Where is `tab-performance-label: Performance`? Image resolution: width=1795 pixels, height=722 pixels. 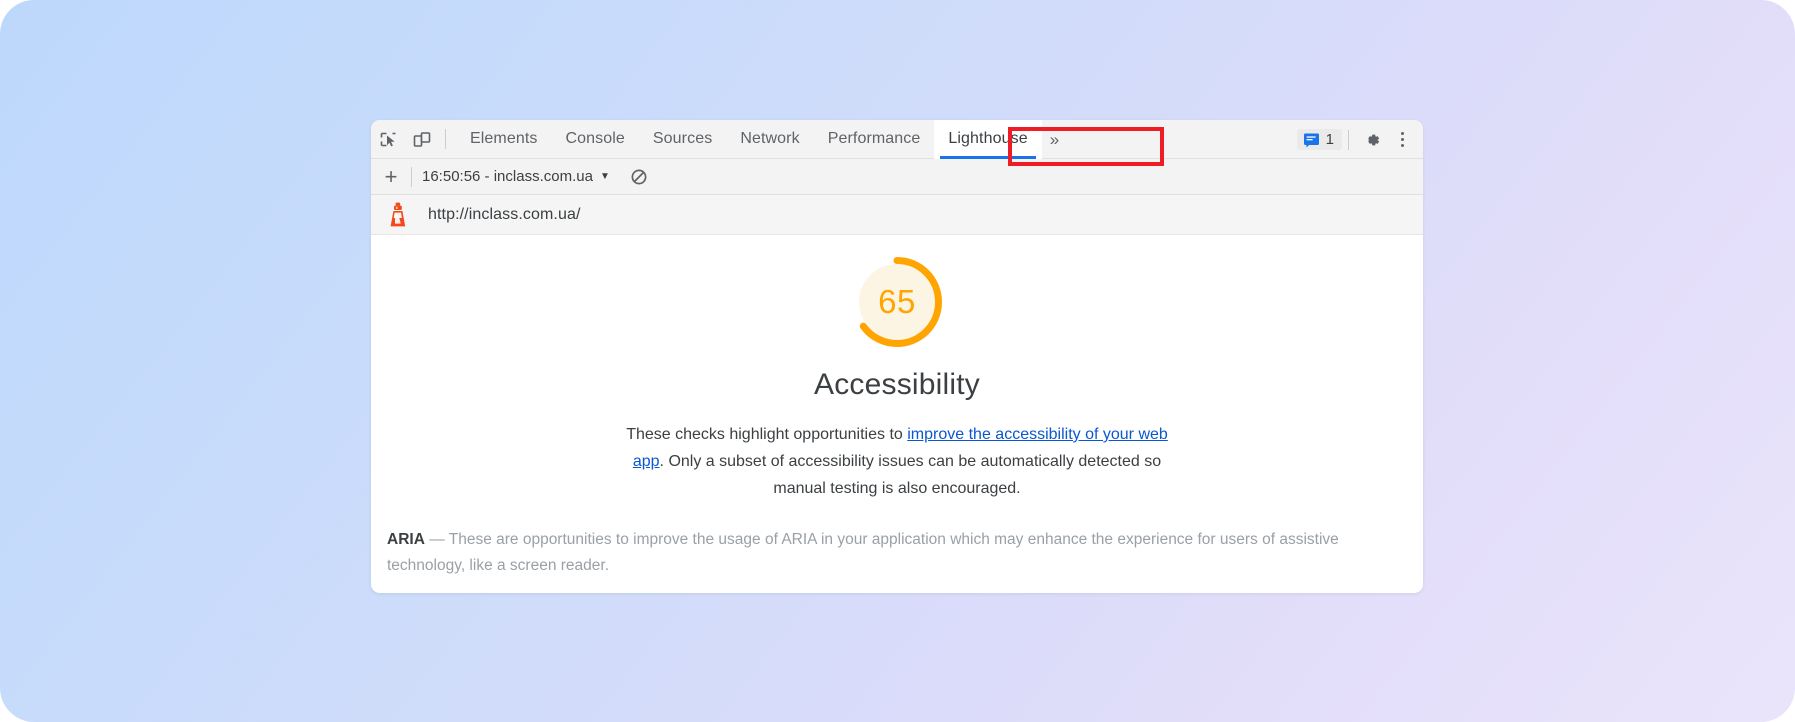
tab-performance-label: Performance is located at coordinates (874, 138).